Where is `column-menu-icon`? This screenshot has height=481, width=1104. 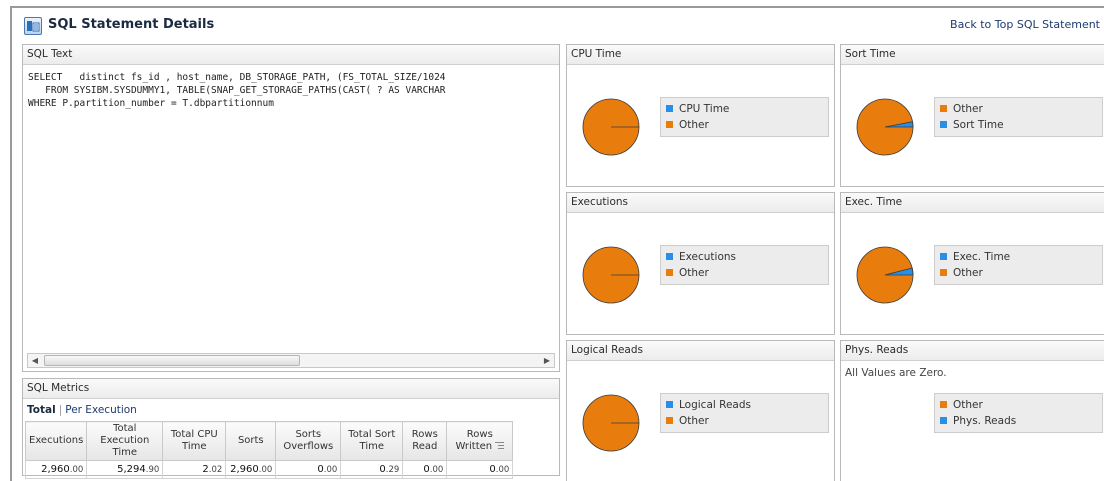
column-menu-icon is located at coordinates (500, 445).